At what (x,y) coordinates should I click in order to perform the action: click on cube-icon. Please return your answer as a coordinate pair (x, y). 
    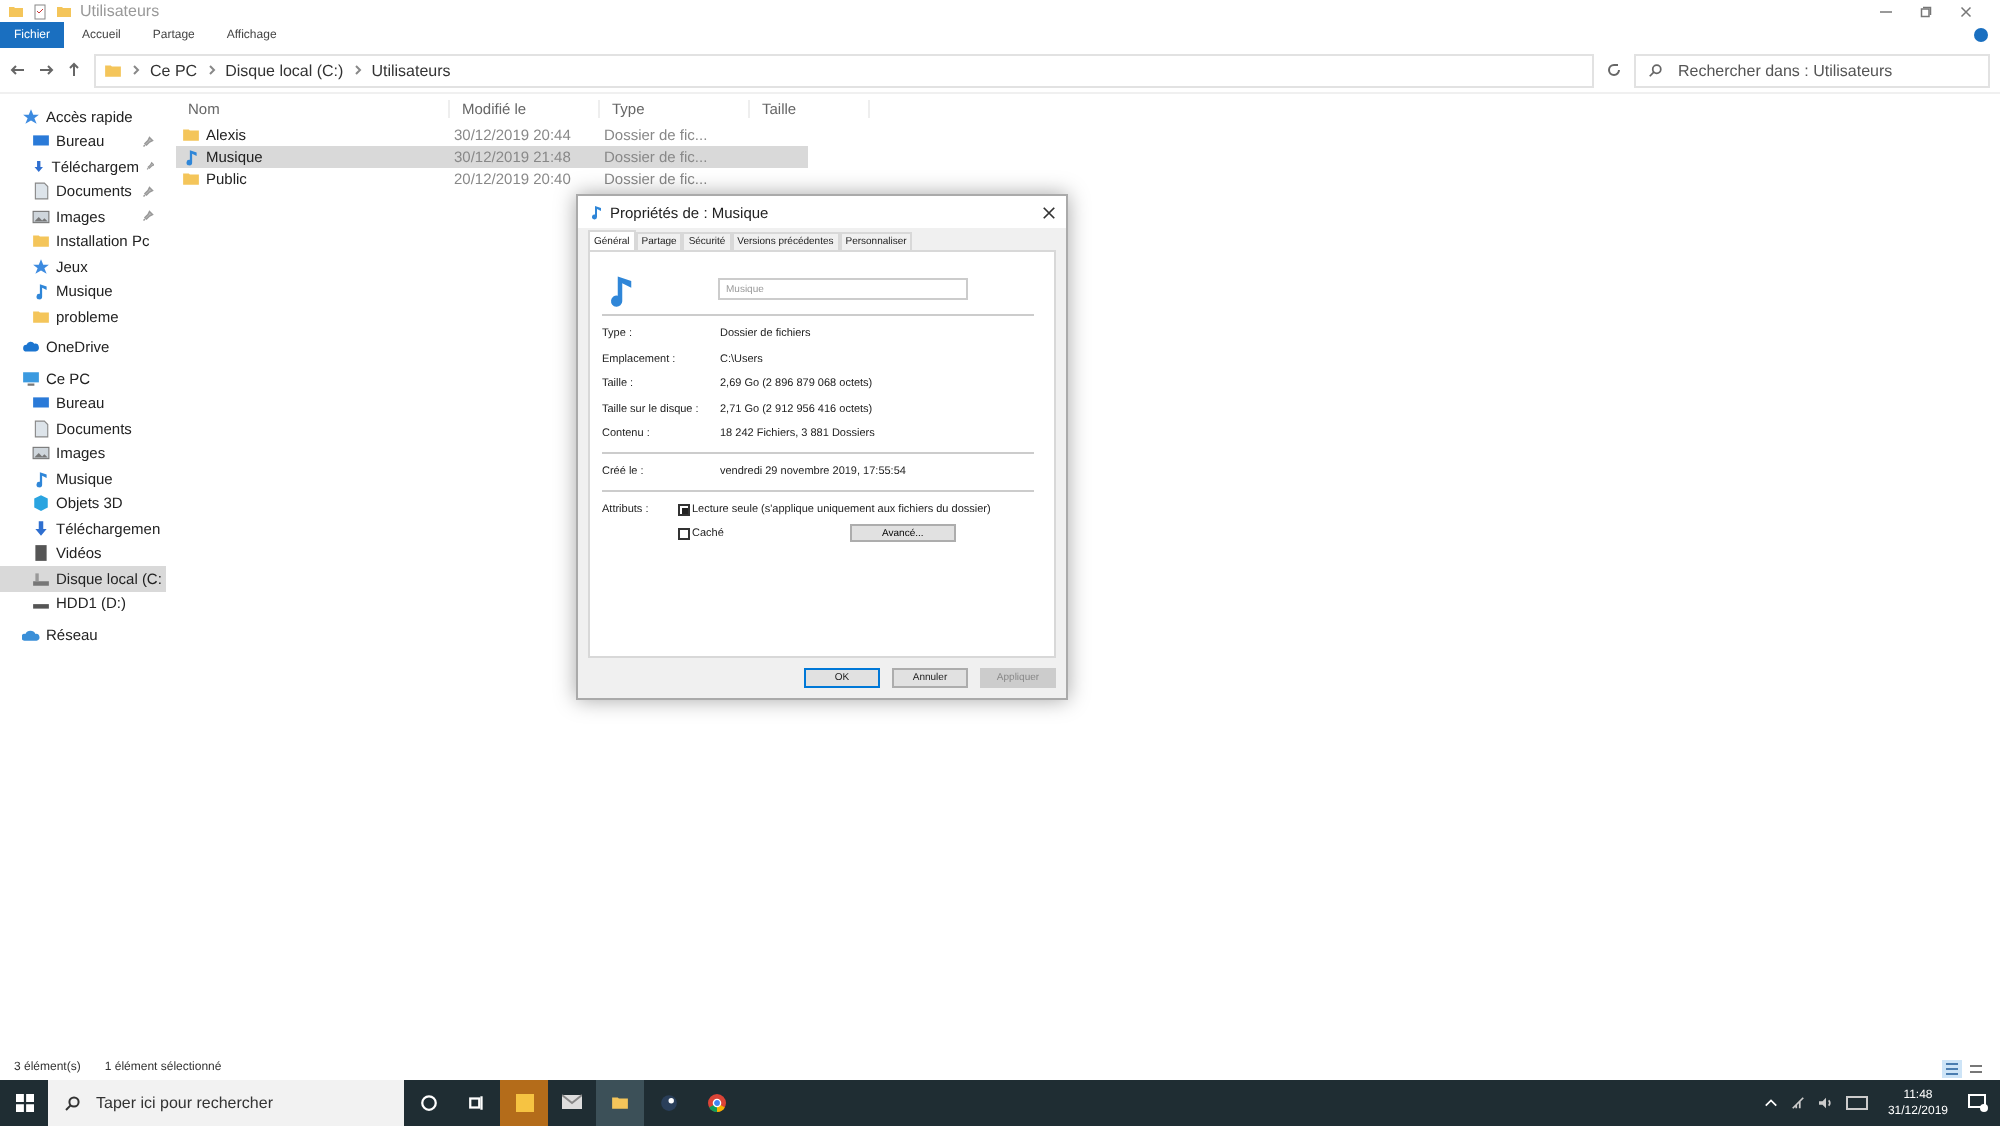
    Looking at the image, I should click on (41, 503).